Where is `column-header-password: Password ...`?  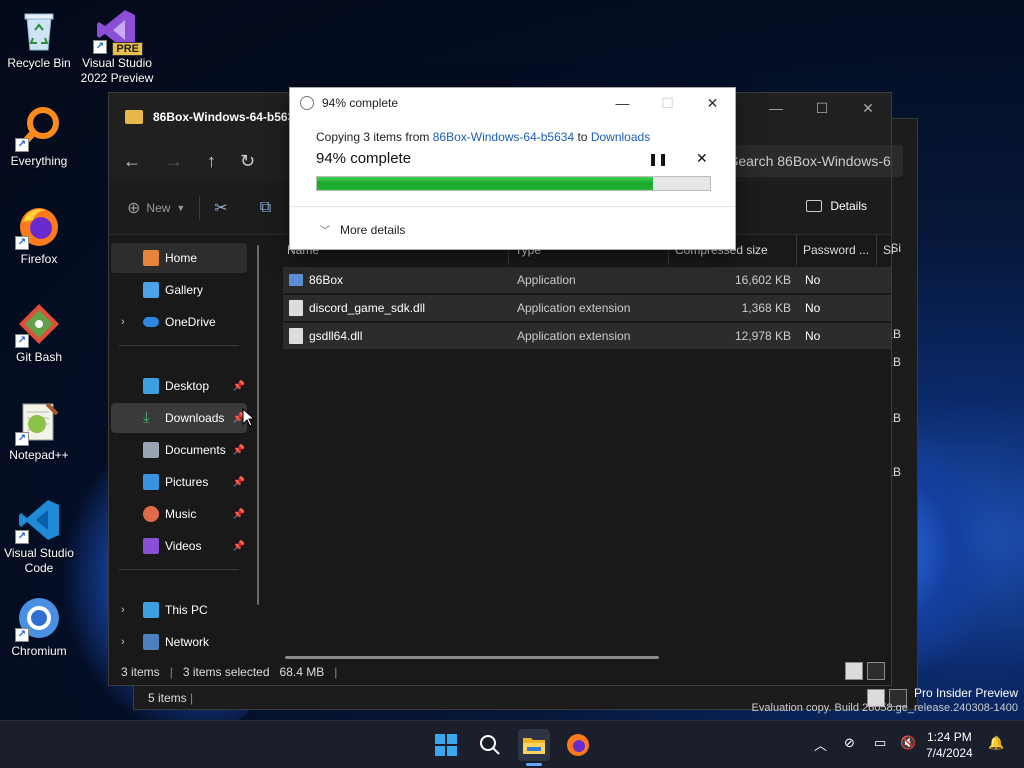 column-header-password: Password ... is located at coordinates (837, 250).